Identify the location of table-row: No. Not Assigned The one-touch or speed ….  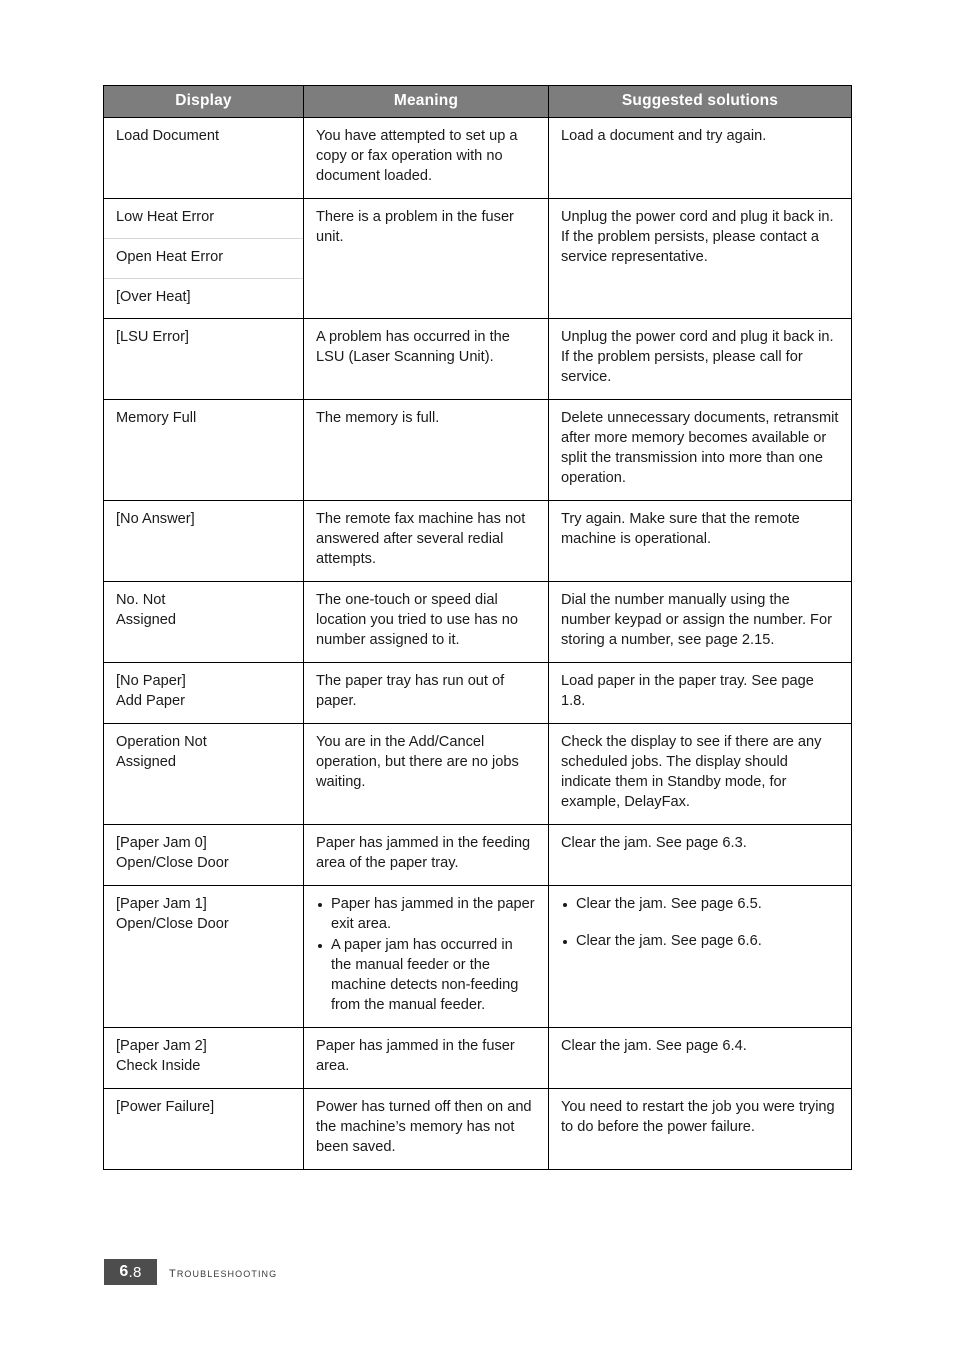
(477, 621).